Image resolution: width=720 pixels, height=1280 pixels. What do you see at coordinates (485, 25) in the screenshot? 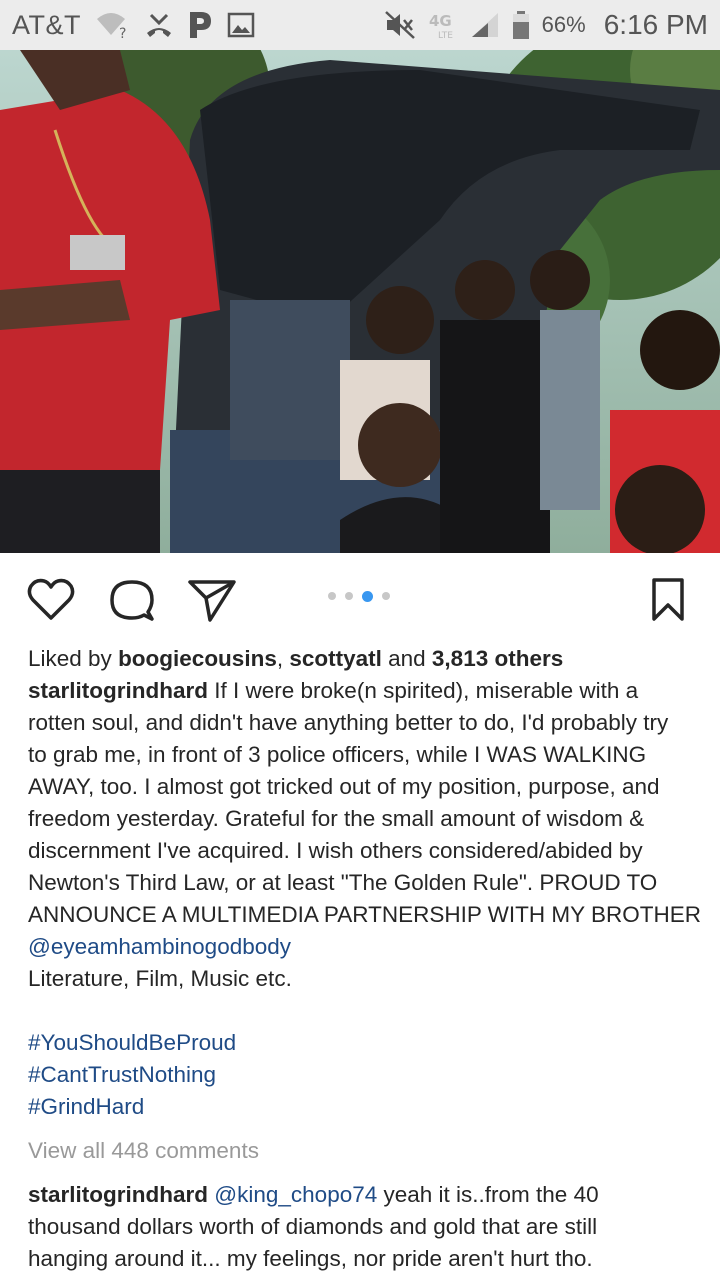
I see `signal-icon` at bounding box center [485, 25].